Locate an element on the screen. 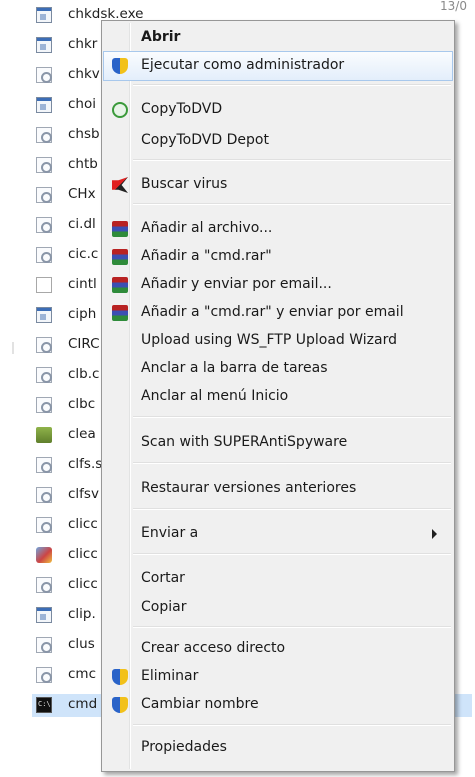 This screenshot has width=475, height=777. menu-item-copytodvd-depot: CopyToDVD Depot is located at coordinates (278, 141).